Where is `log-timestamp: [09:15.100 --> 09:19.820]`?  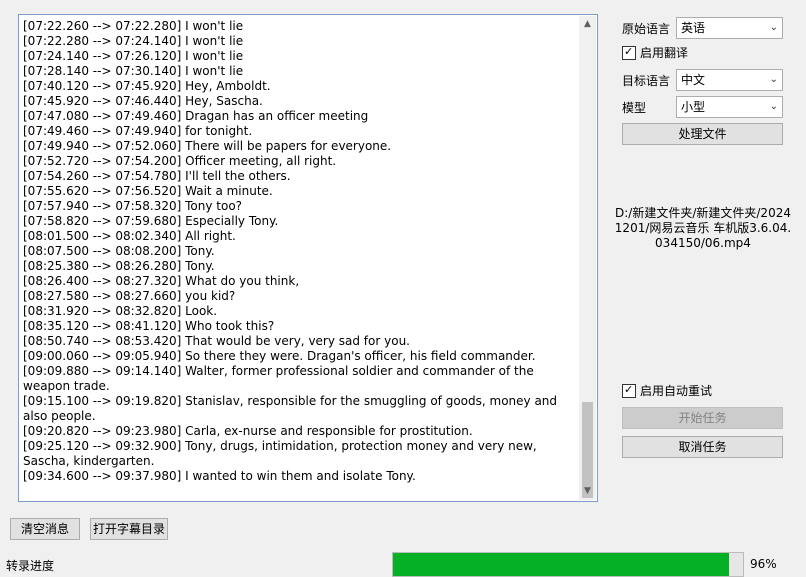
log-timestamp: [09:15.100 --> 09:19.820] is located at coordinates (102, 401).